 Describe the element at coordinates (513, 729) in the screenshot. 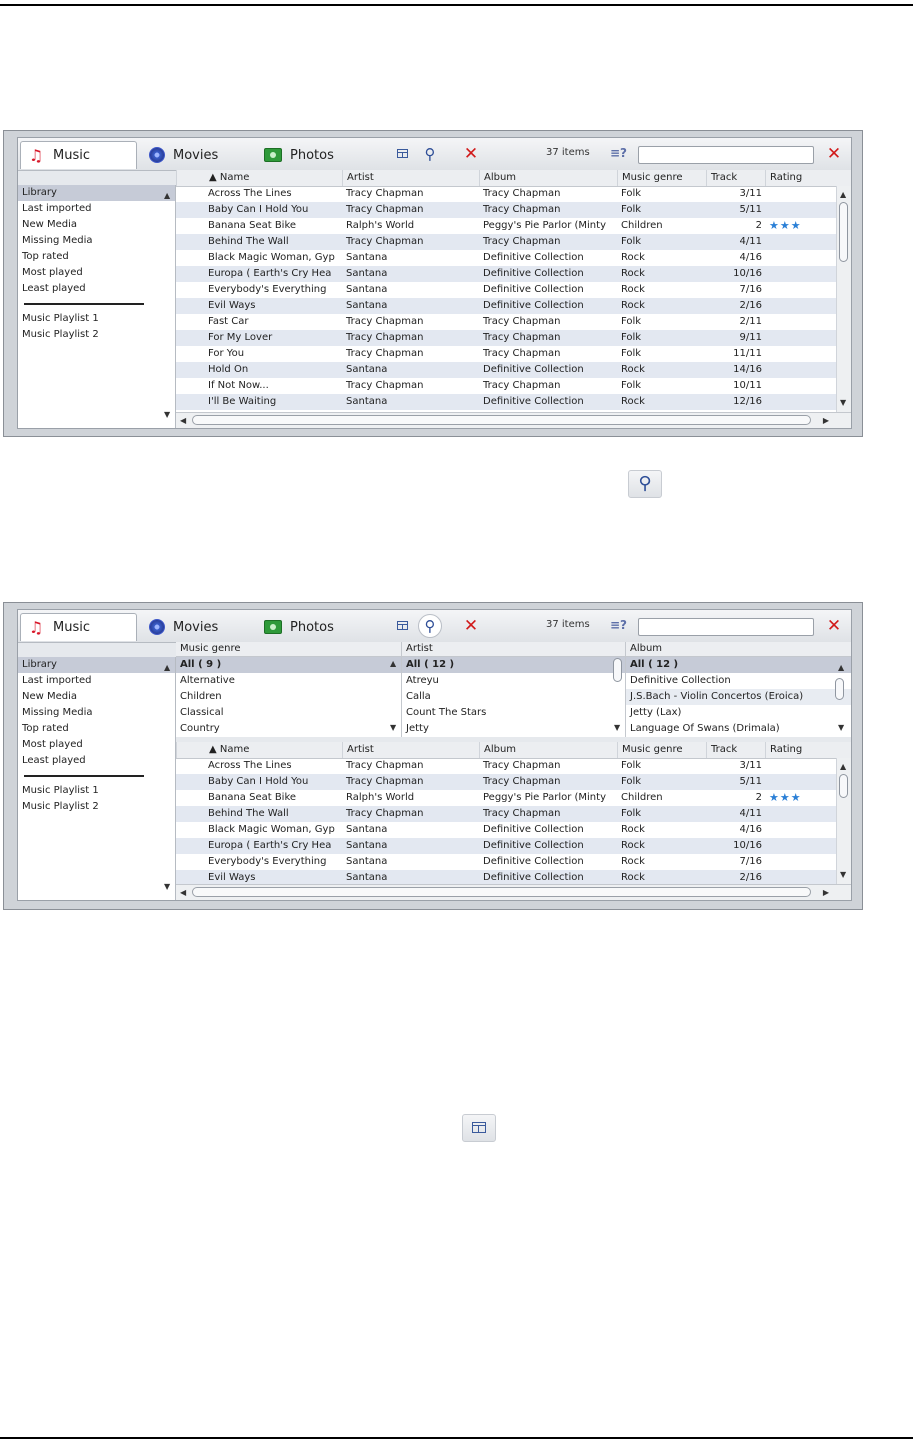

I see `pane-item: Jetty` at that location.